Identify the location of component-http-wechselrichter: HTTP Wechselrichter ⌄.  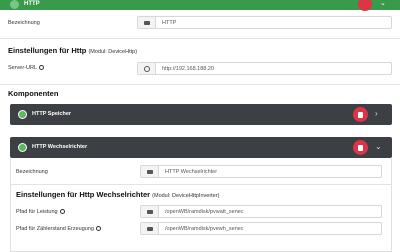
(201, 147).